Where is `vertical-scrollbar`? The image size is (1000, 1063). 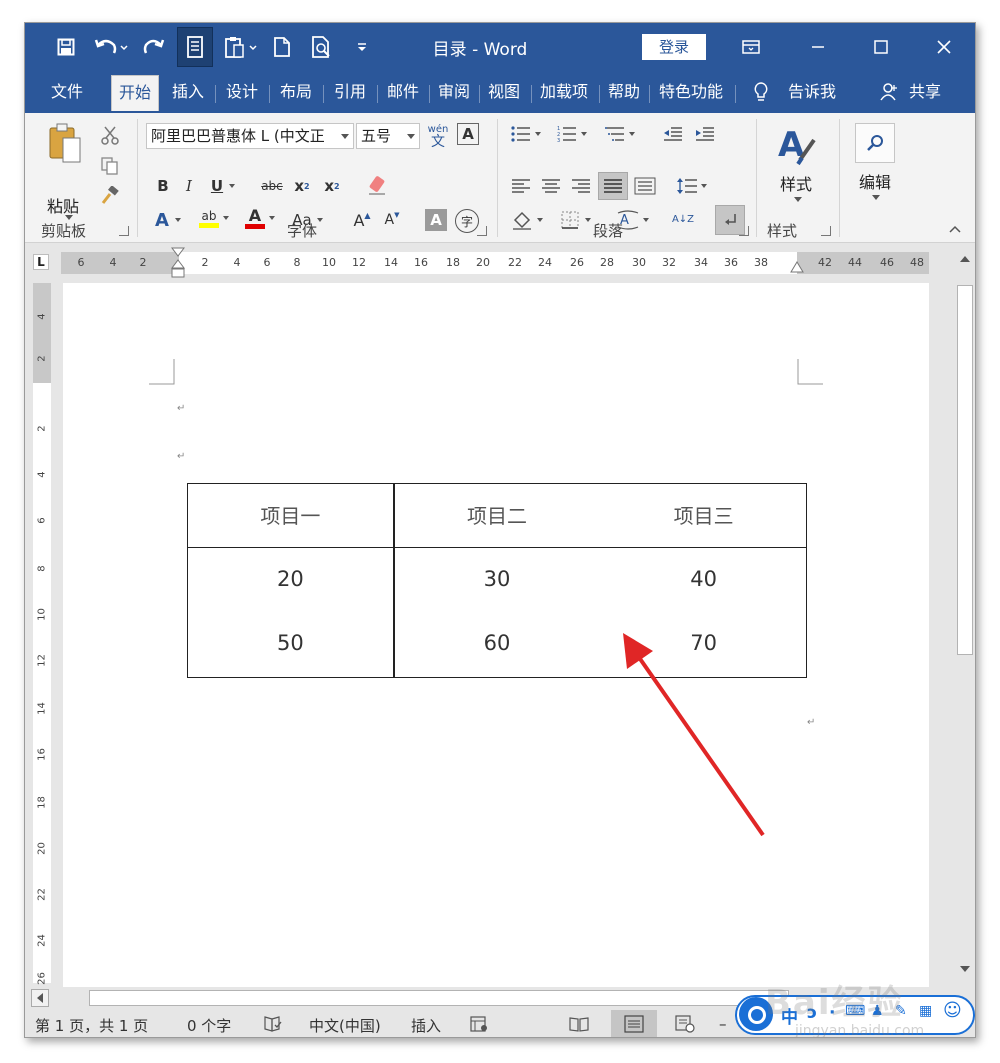 vertical-scrollbar is located at coordinates (964, 618).